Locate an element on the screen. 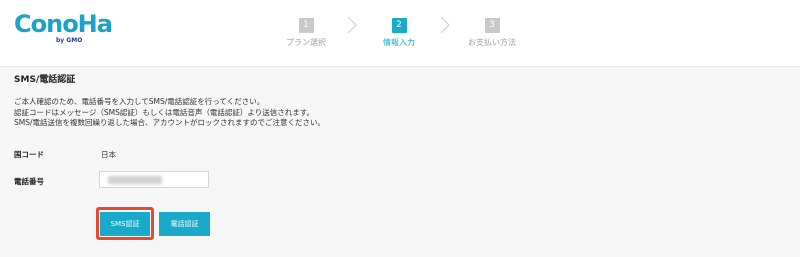 This screenshot has width=800, height=257. phone-number-label: 電話番号 is located at coordinates (29, 181).